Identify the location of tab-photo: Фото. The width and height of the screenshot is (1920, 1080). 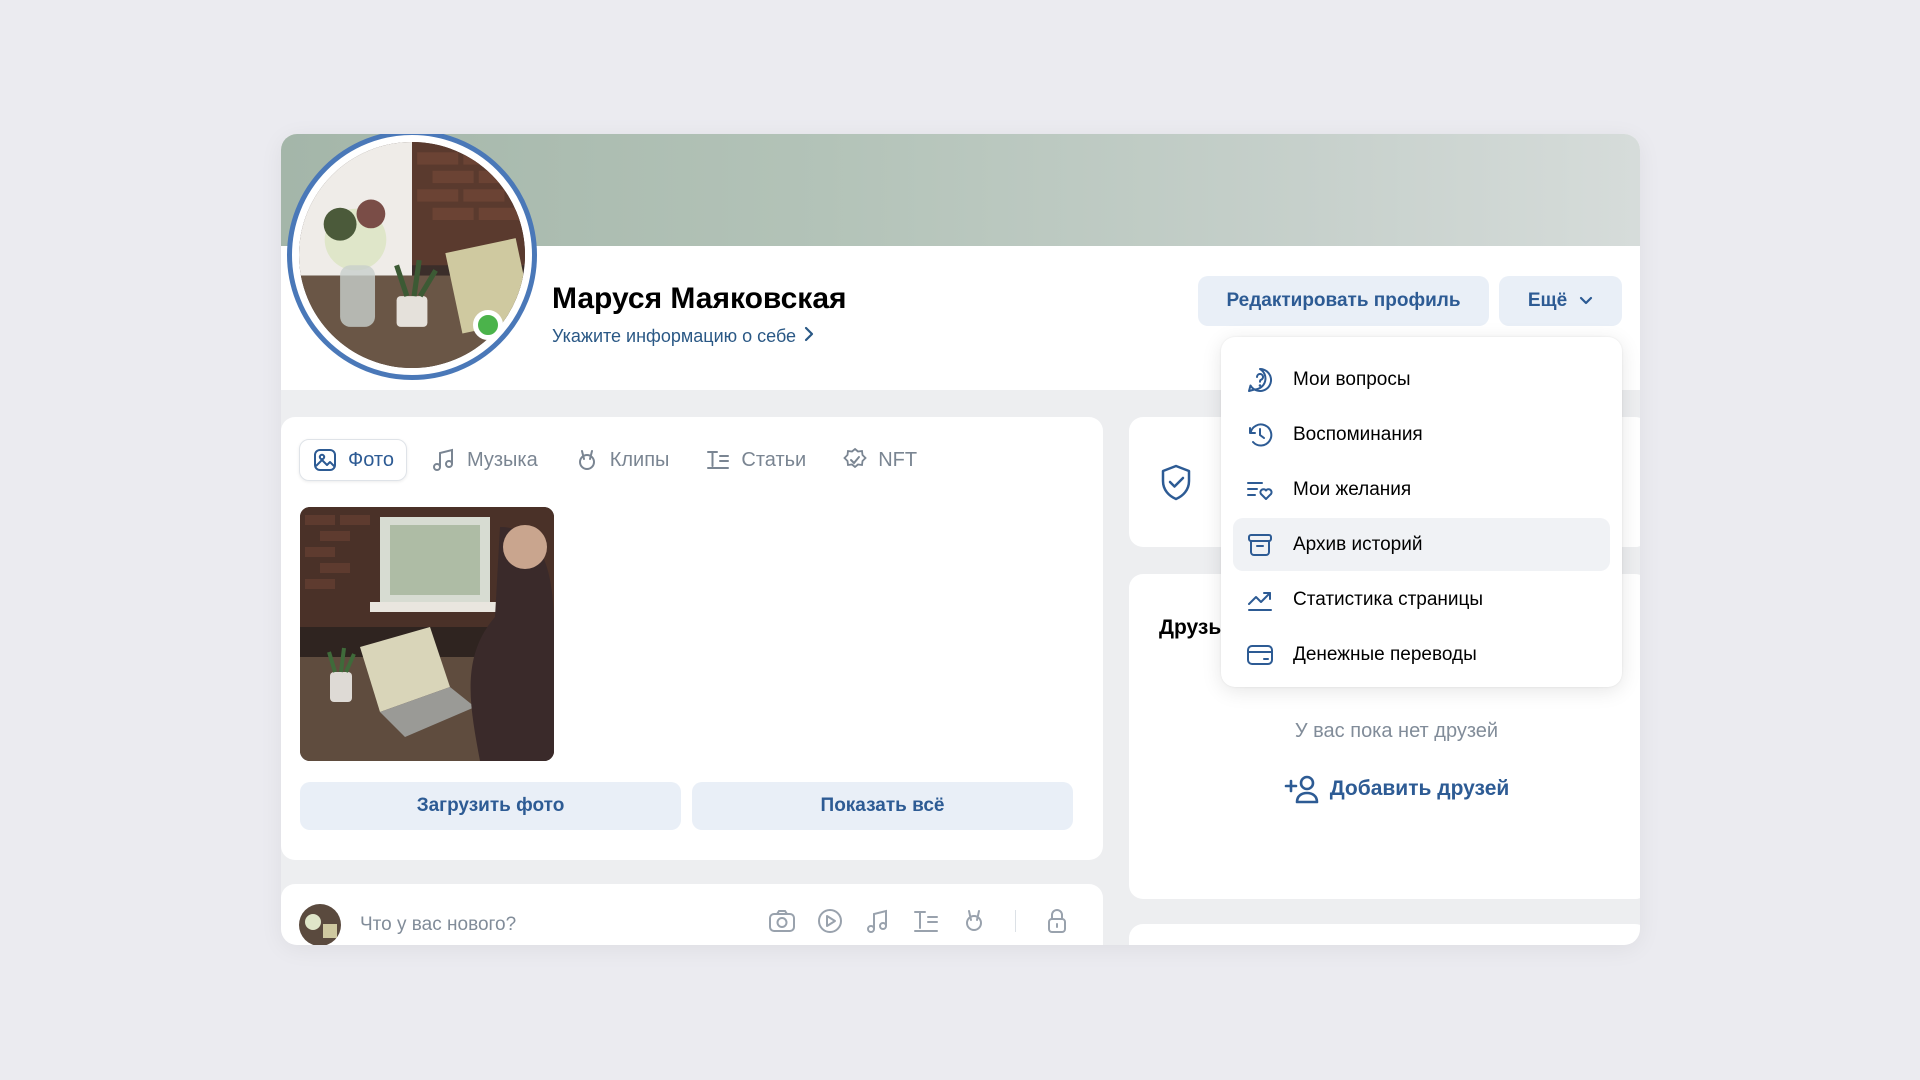
(353, 460).